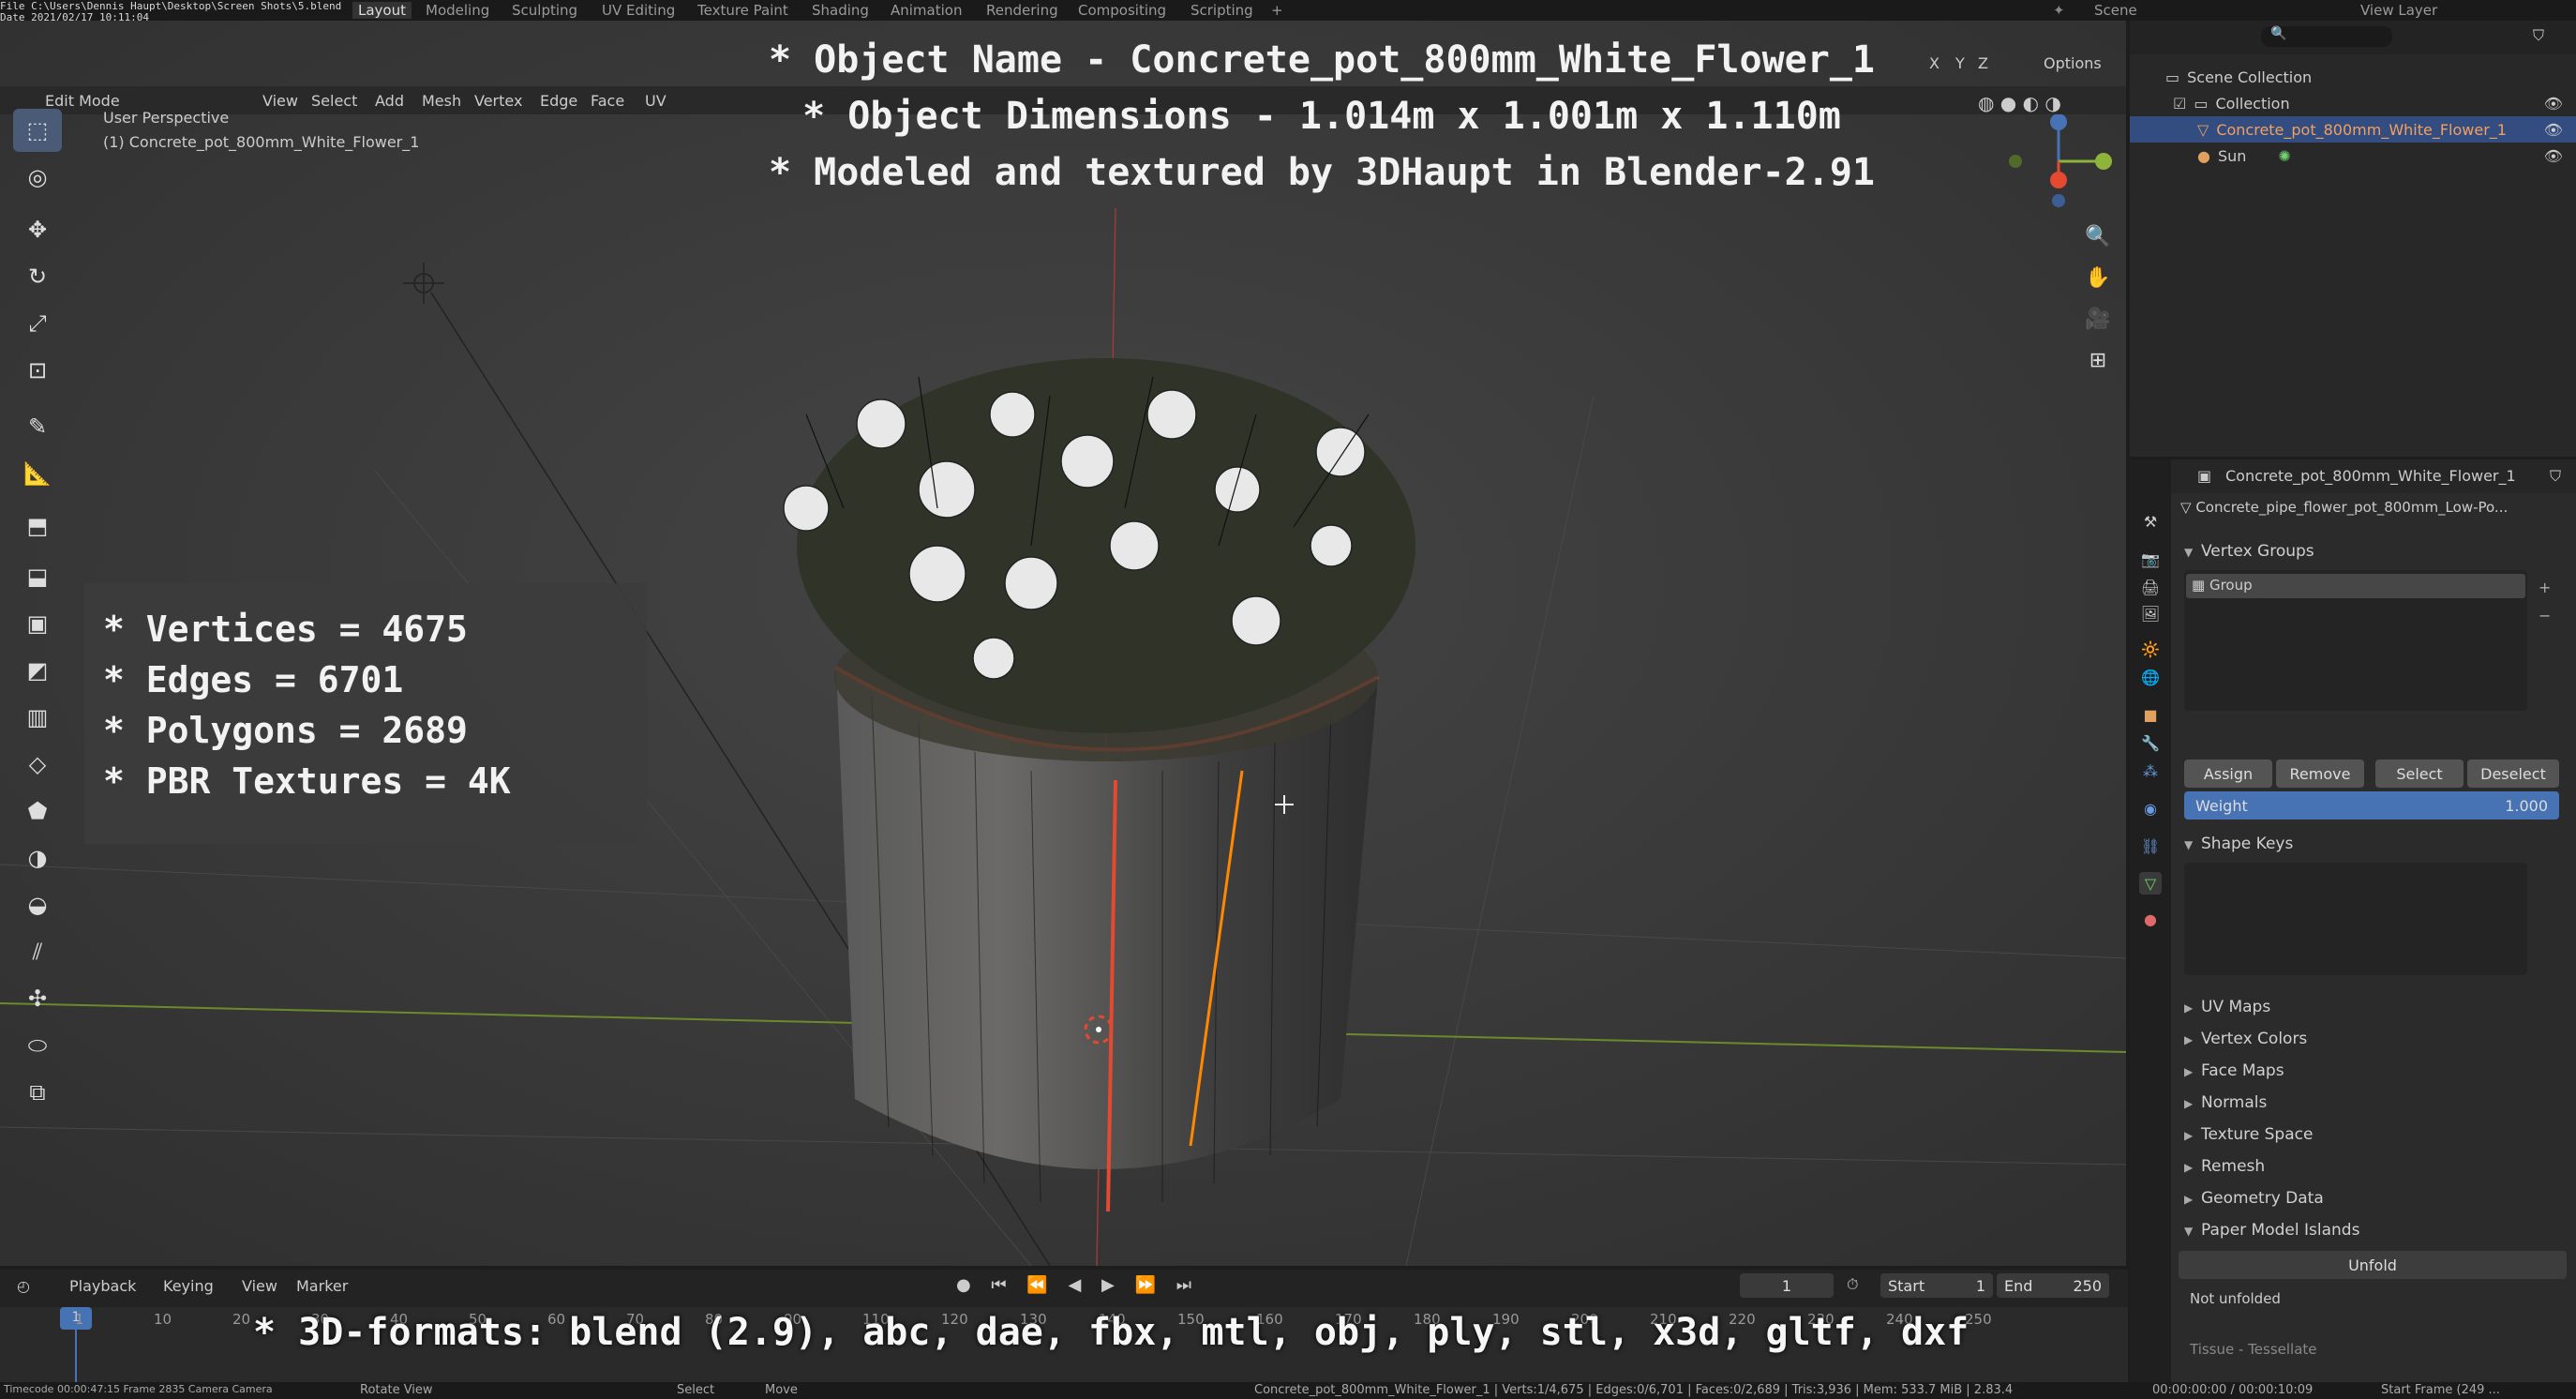 This screenshot has width=2576, height=1399. Describe the element at coordinates (38, 951) in the screenshot. I see `edge-slide-tool-icon: ⫽` at that location.